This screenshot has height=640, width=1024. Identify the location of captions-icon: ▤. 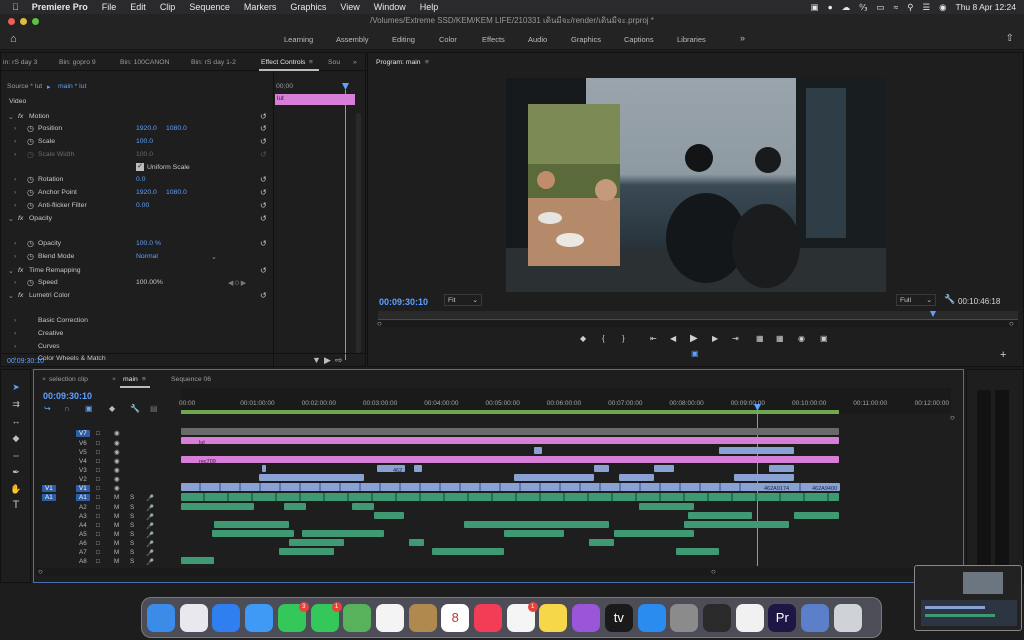
(154, 408).